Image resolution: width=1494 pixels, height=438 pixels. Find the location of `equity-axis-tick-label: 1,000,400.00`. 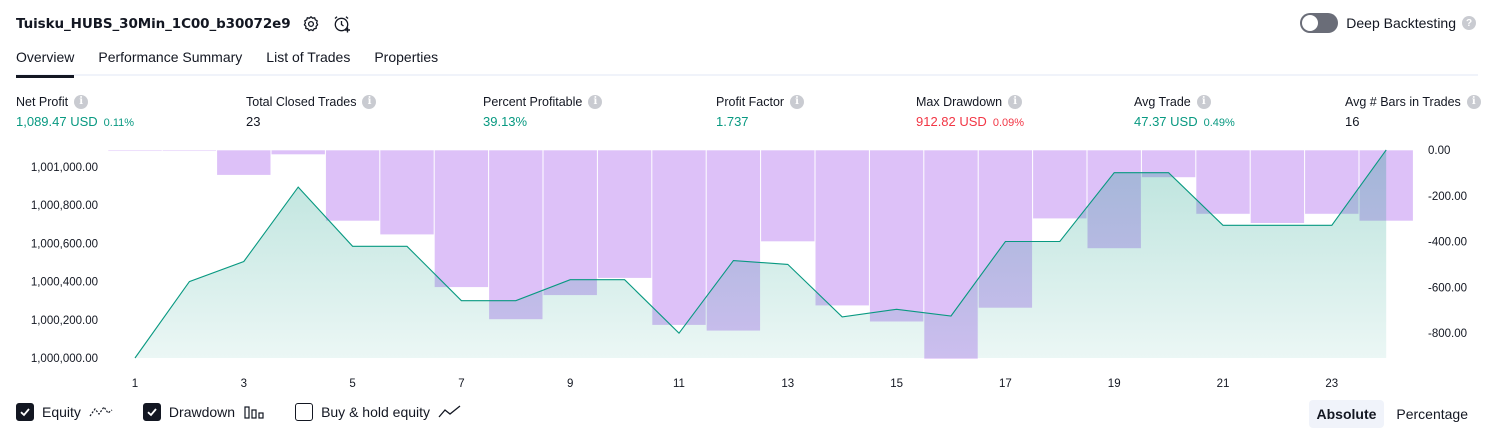

equity-axis-tick-label: 1,000,400.00 is located at coordinates (64, 283).